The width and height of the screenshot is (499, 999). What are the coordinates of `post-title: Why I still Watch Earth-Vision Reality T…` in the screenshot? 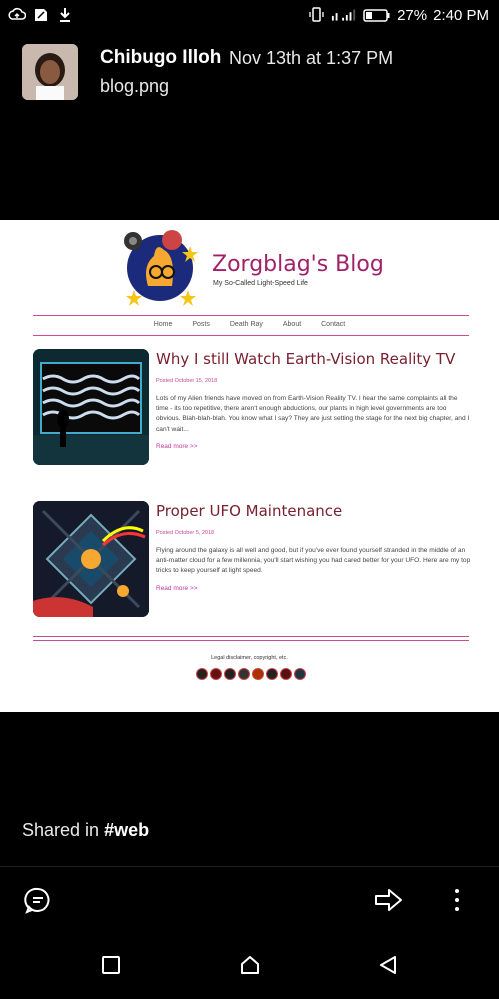 It's located at (305, 359).